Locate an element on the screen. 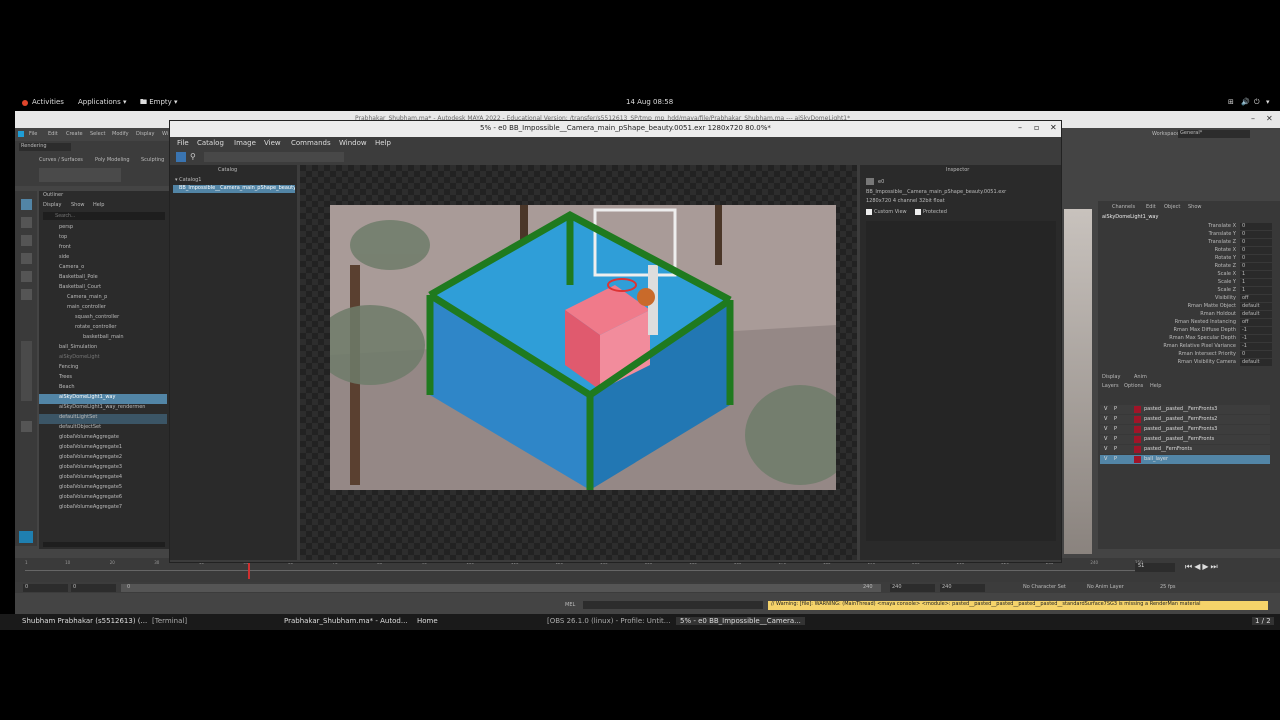 The width and height of the screenshot is (1280, 720). layer-row: V Ppasted__pasted__FernFronts2 is located at coordinates (1185, 419).